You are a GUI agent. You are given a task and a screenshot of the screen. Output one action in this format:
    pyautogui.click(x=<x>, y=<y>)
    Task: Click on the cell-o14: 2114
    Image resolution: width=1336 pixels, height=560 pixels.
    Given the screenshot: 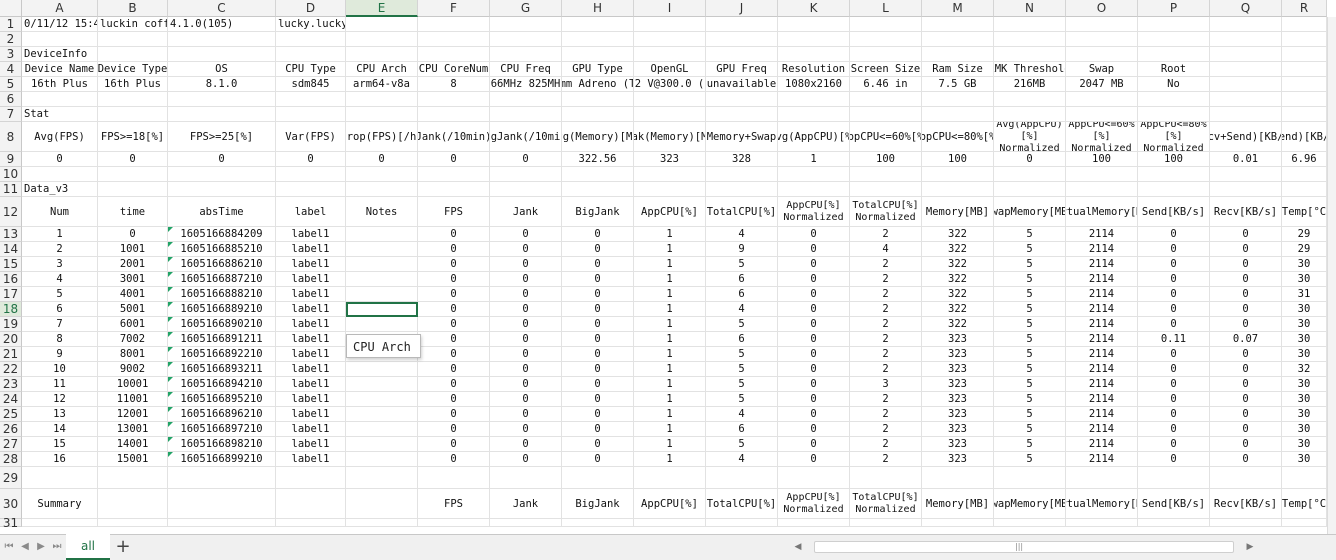 What is the action you would take?
    pyautogui.click(x=1102, y=249)
    